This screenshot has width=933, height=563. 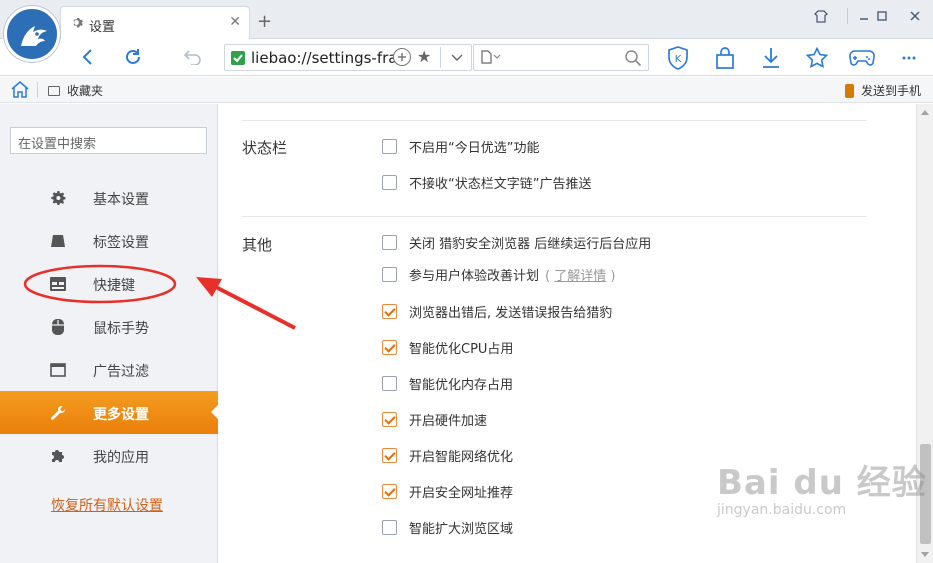 I want to click on keyboard-icon, so click(x=57, y=283).